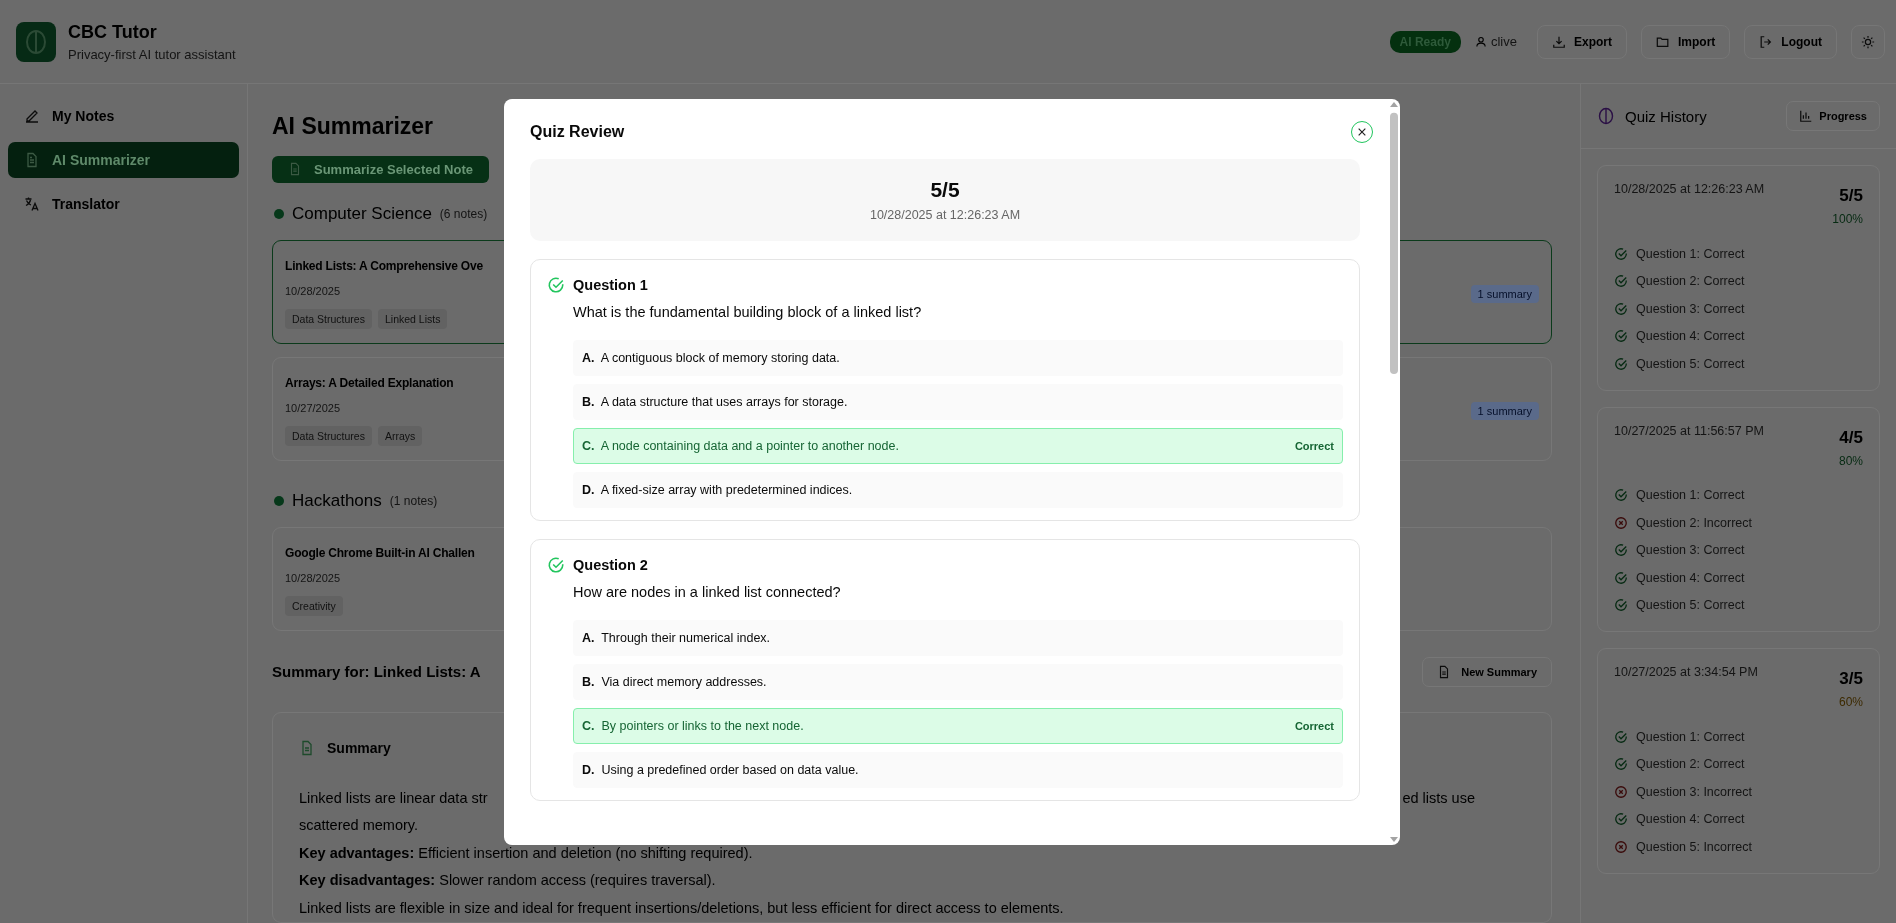  What do you see at coordinates (945, 190) in the screenshot?
I see `quiz-score: 5/5` at bounding box center [945, 190].